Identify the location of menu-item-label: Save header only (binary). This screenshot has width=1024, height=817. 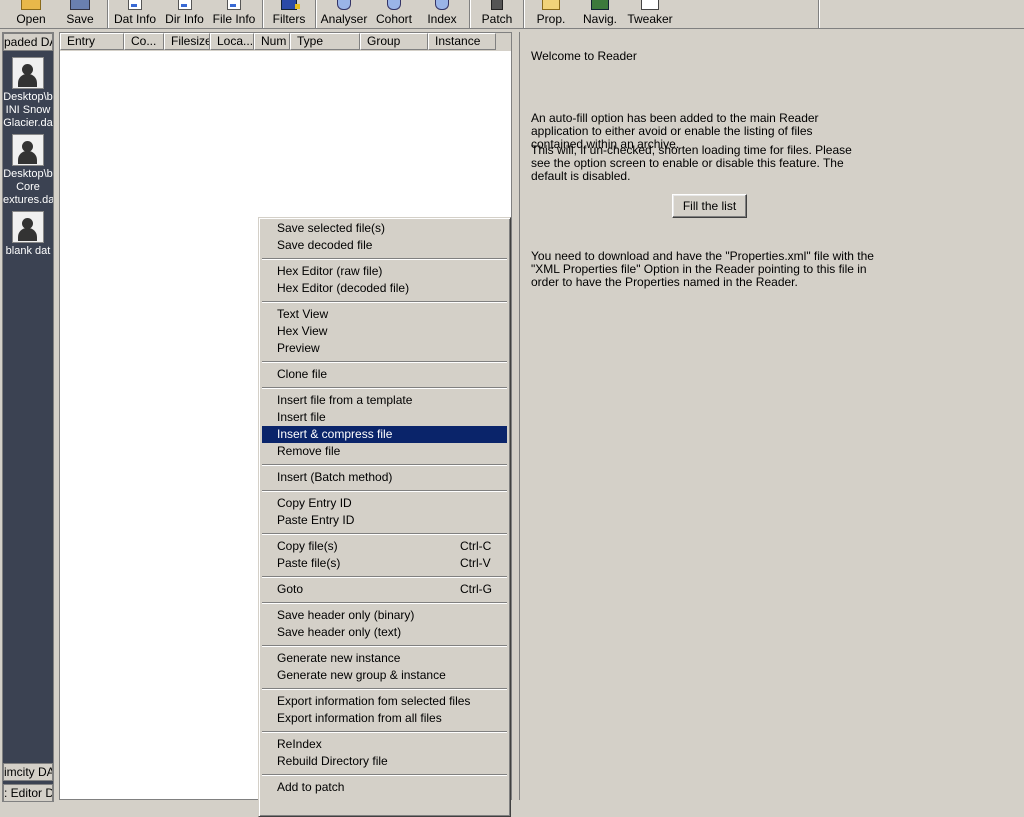
(346, 615).